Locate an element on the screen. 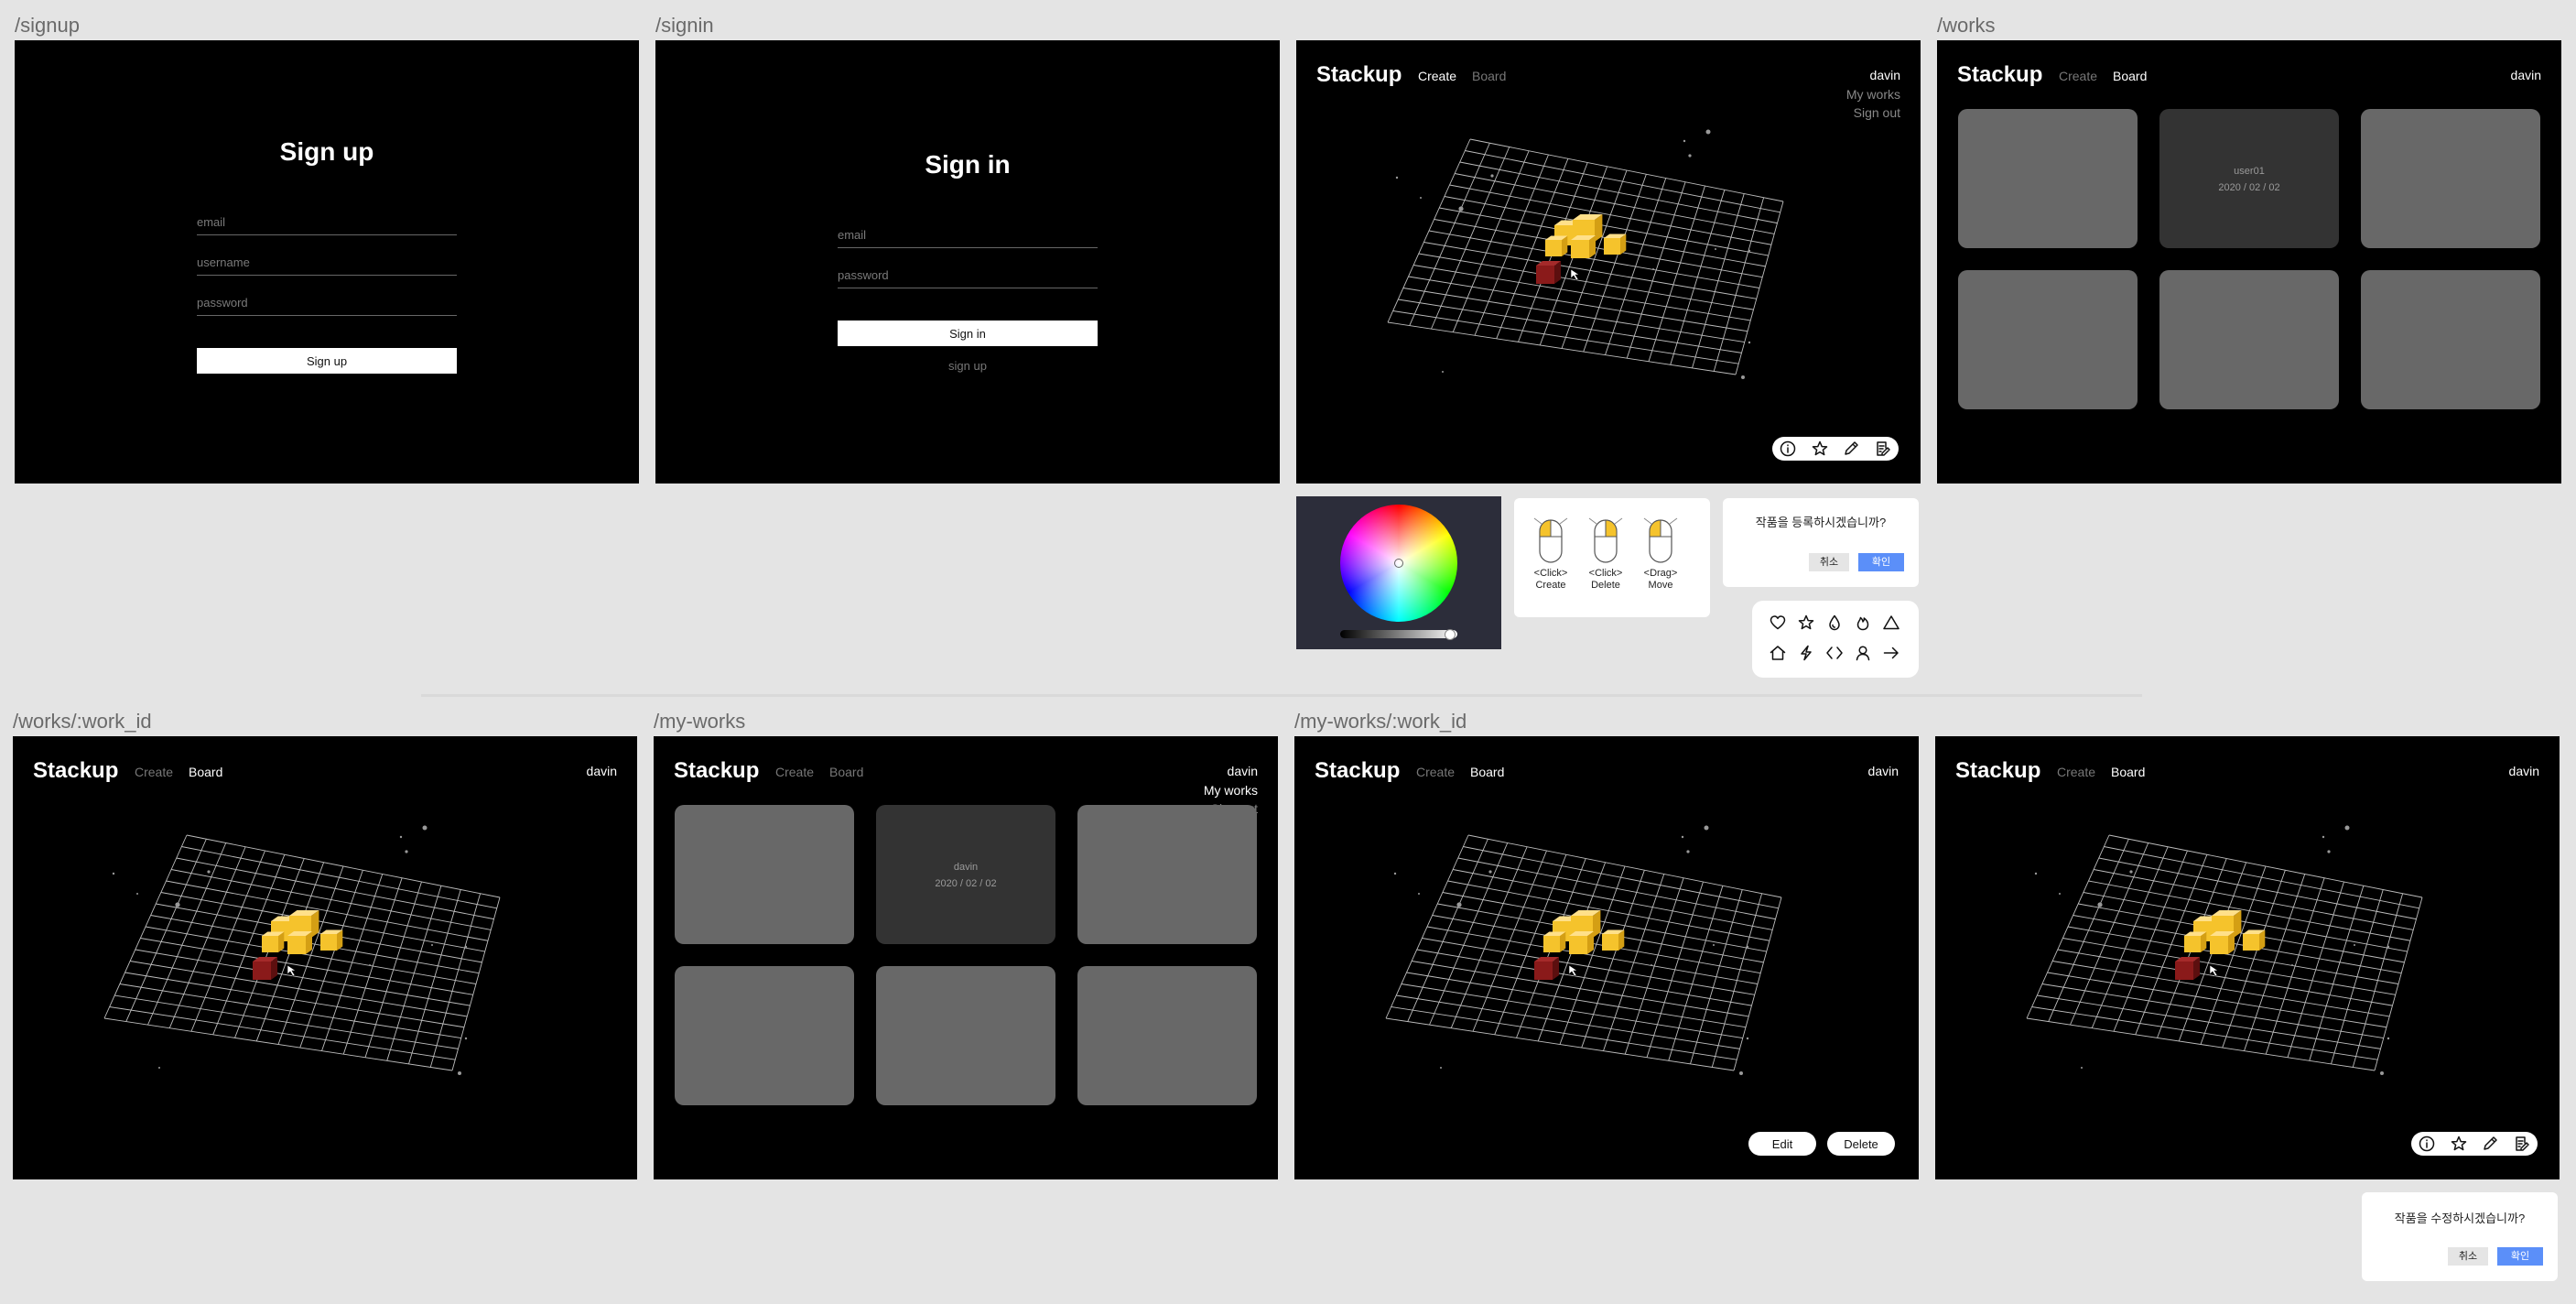  username-field is located at coordinates (327, 265).